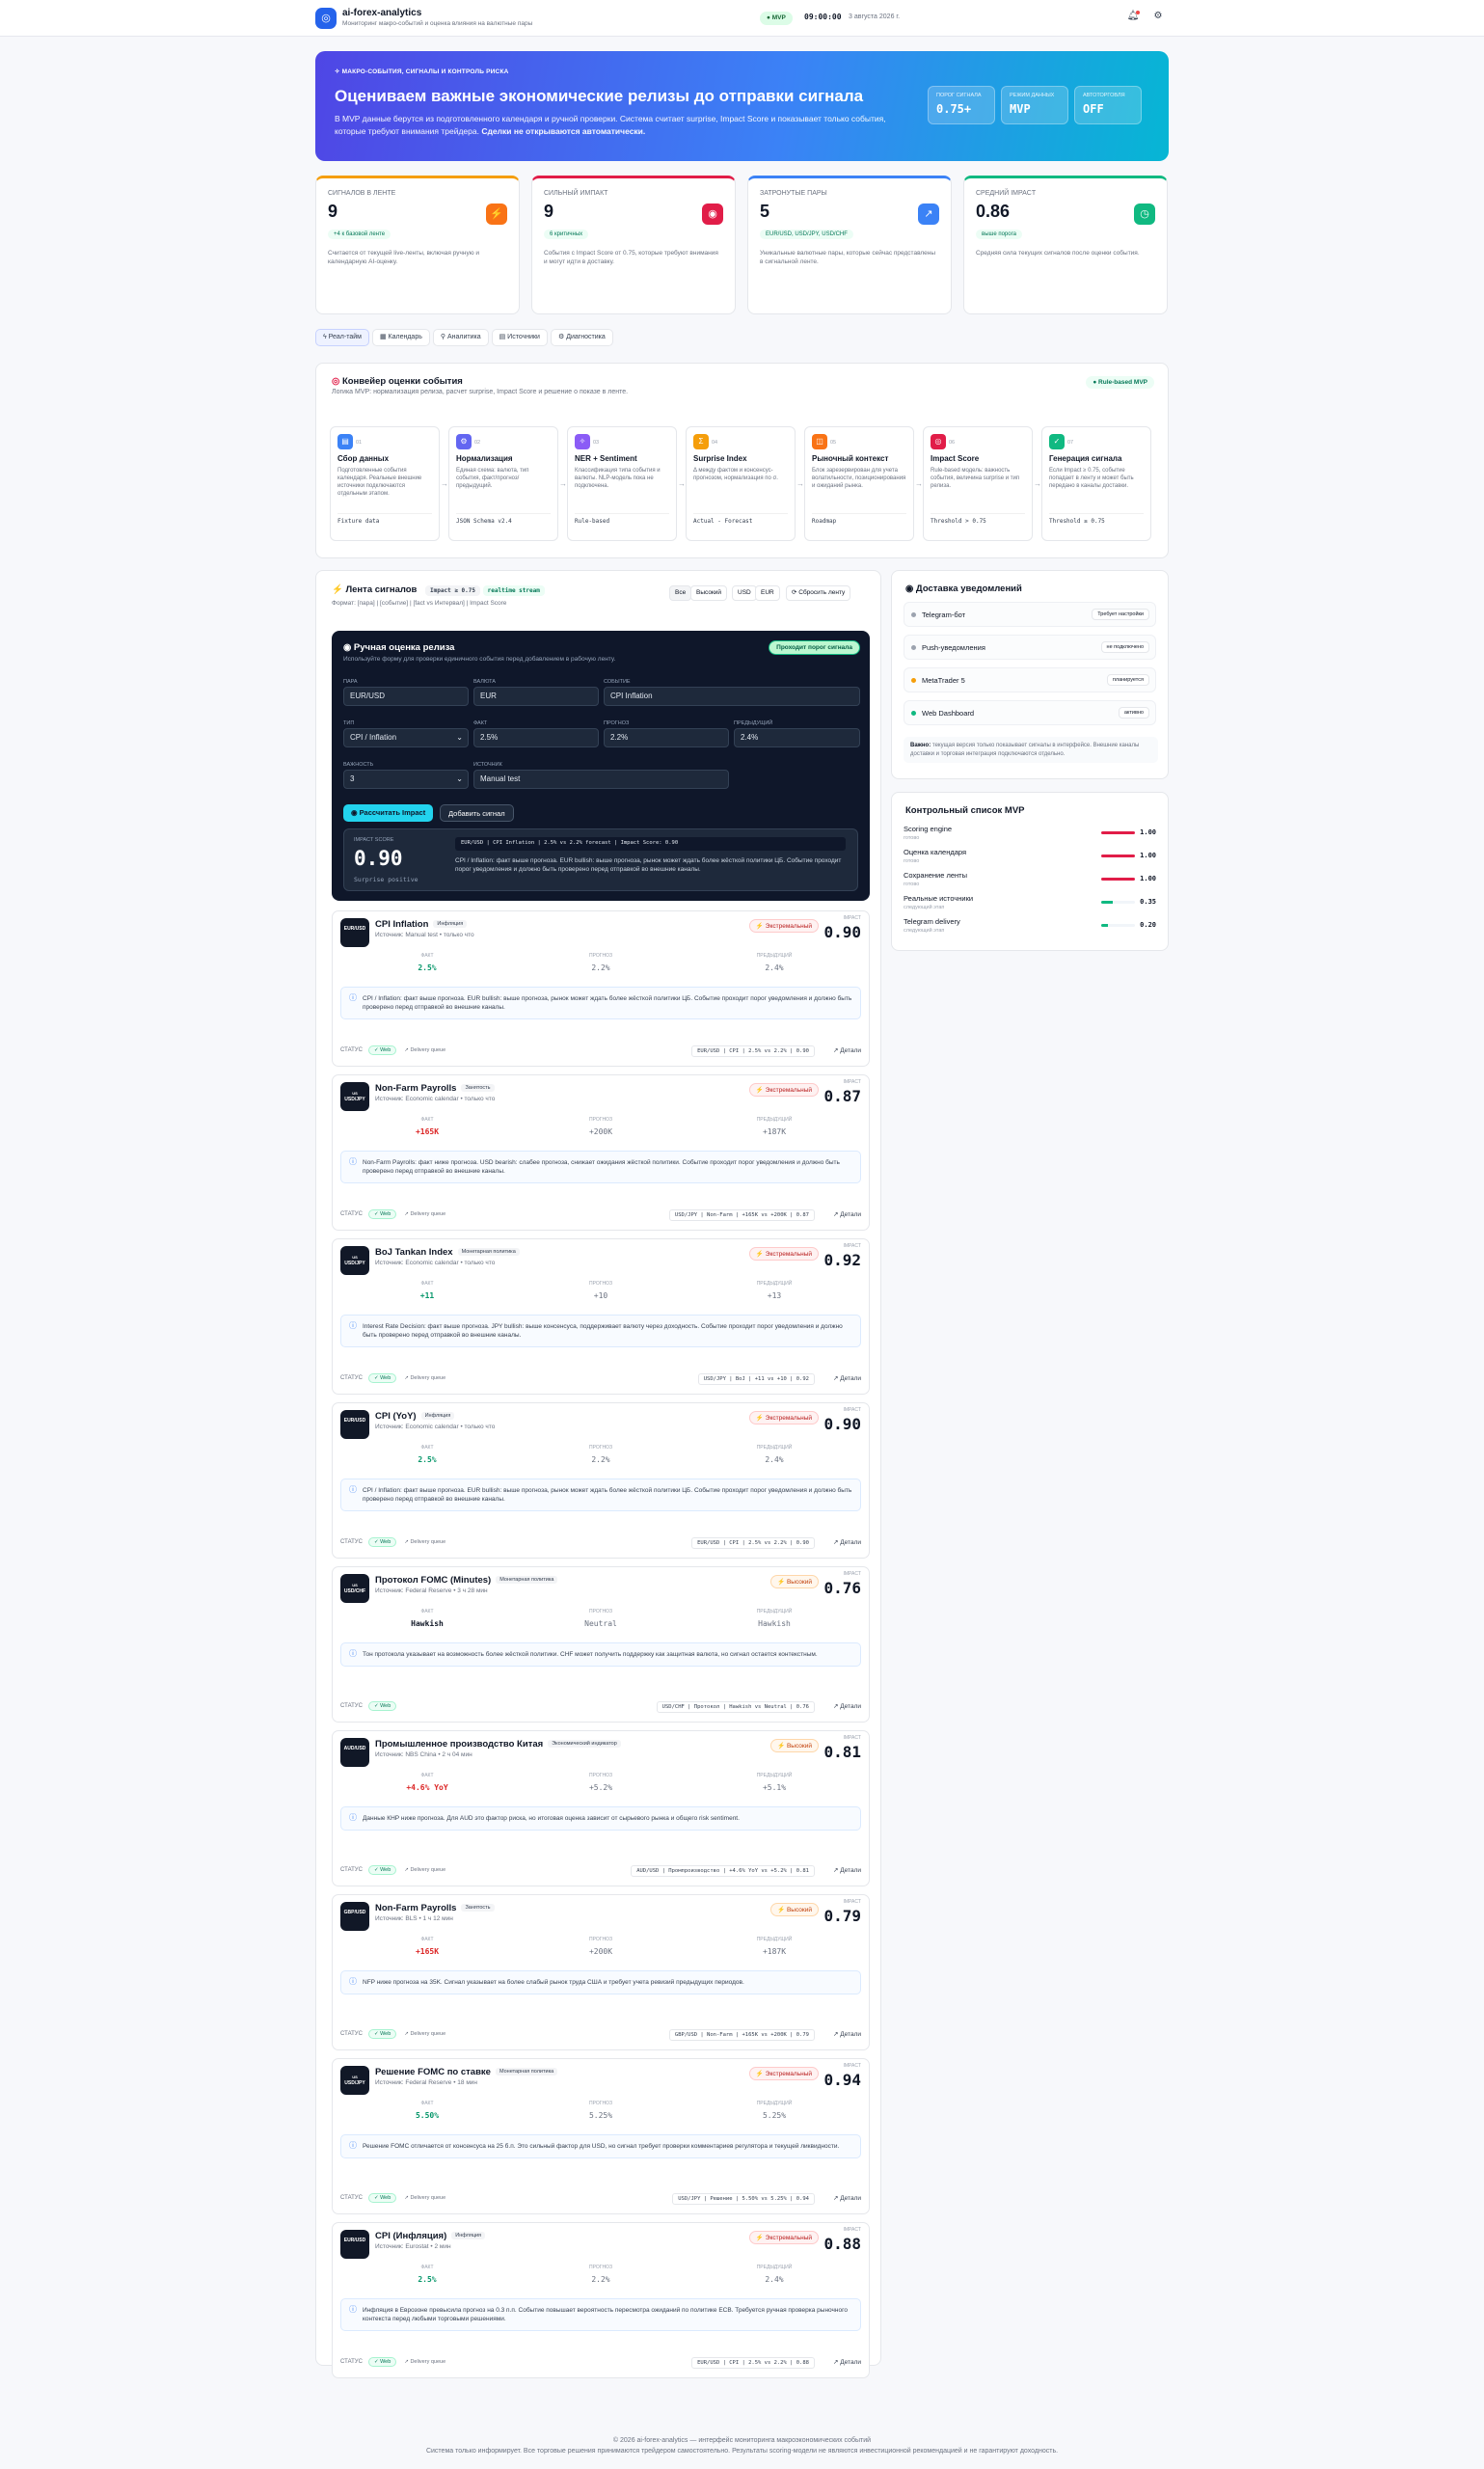  Describe the element at coordinates (818, 593) in the screenshot. I see `reset-feed-button: ⟳ Сбросить ленту` at that location.